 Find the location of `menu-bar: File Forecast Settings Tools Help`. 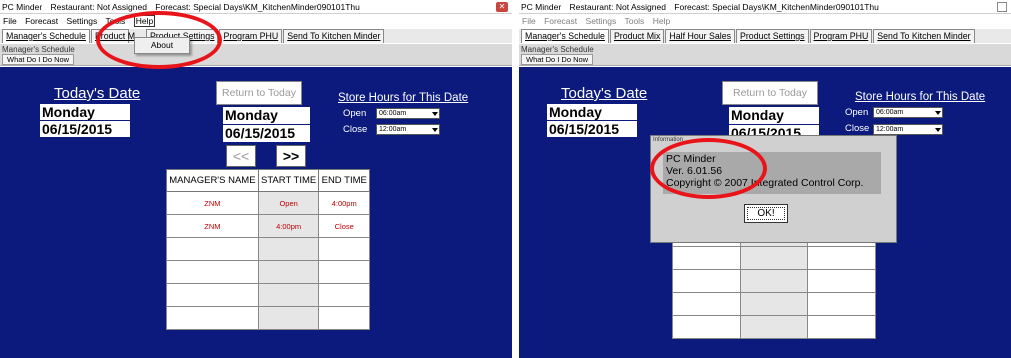

menu-bar: File Forecast Settings Tools Help is located at coordinates (765, 21).